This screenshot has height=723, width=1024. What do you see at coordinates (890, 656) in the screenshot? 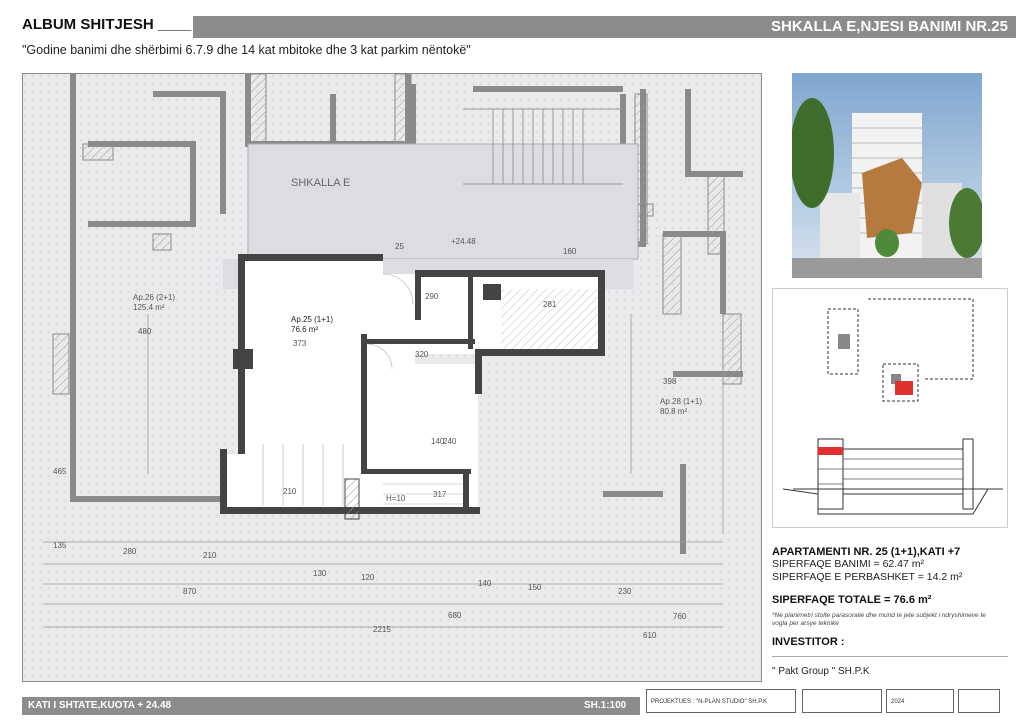
I see `investor-divider` at bounding box center [890, 656].